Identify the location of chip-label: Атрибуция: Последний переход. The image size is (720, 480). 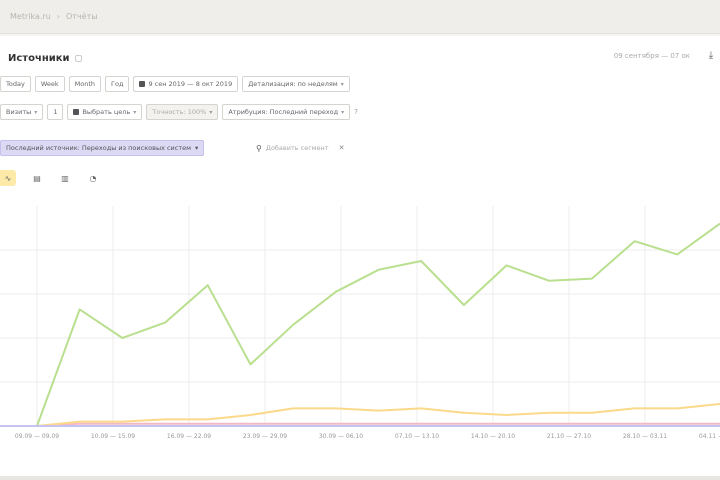
(283, 112).